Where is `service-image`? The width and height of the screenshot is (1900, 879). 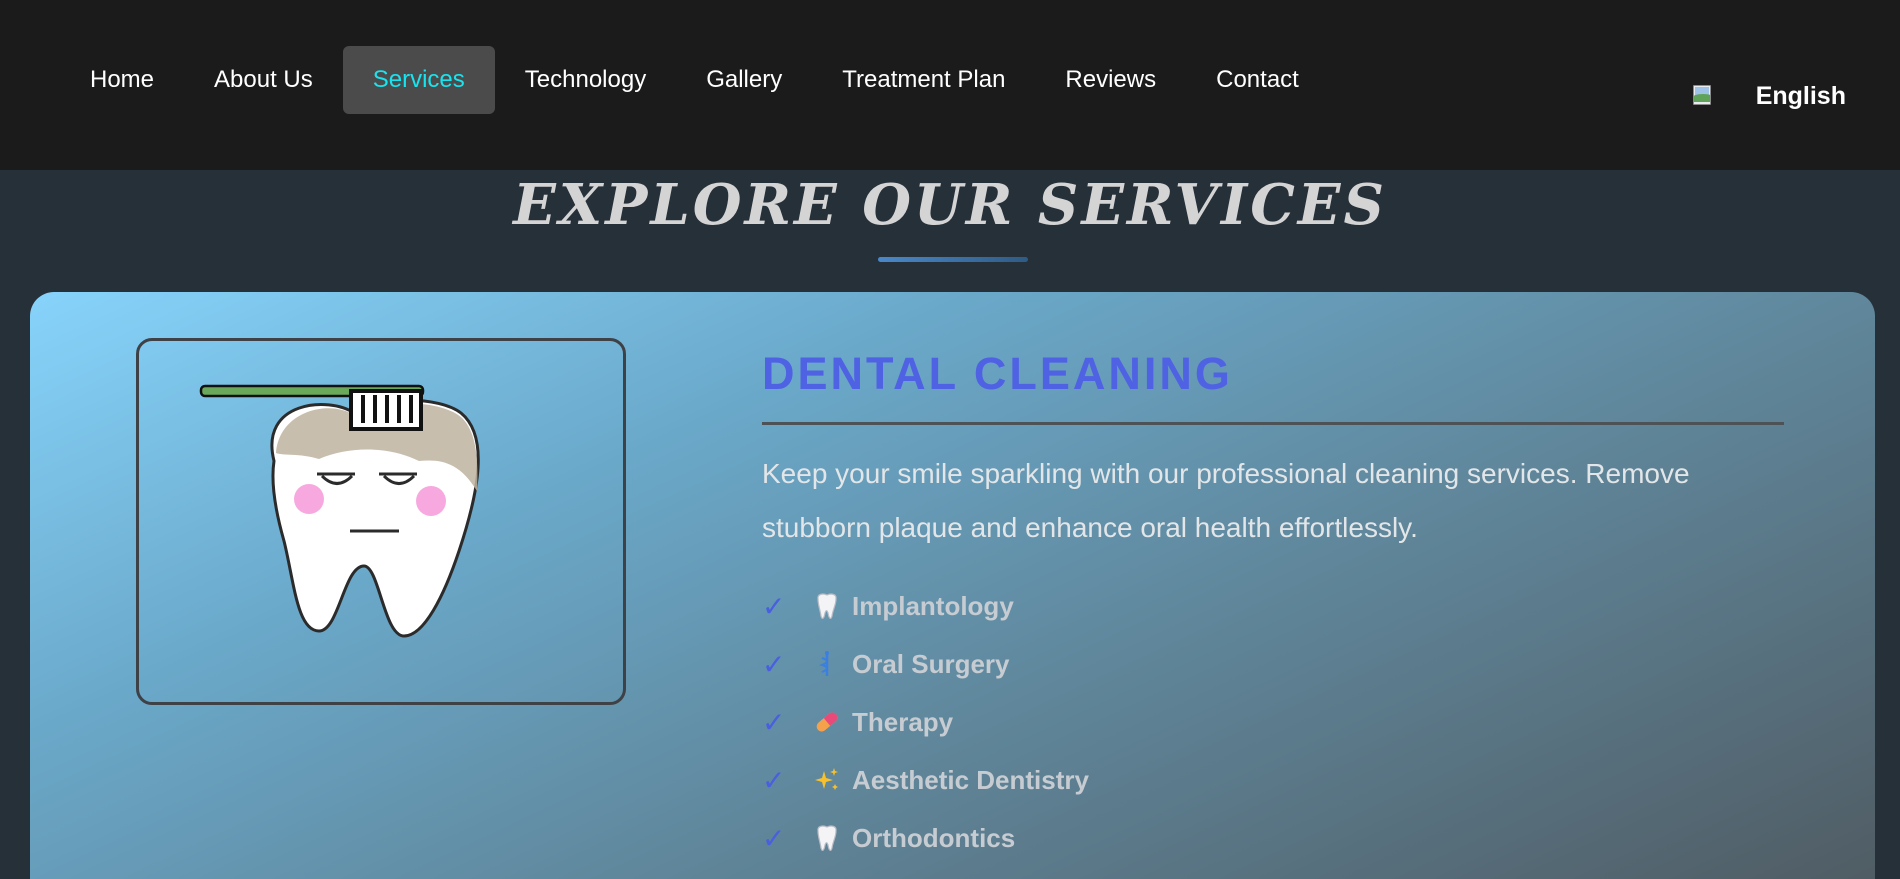 service-image is located at coordinates (381, 521).